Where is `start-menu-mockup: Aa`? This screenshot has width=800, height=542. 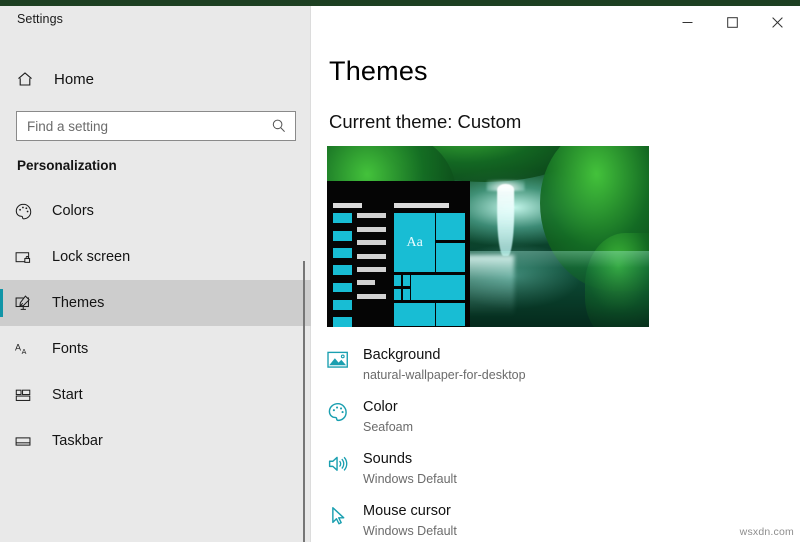
start-menu-mockup: Aa is located at coordinates (399, 254).